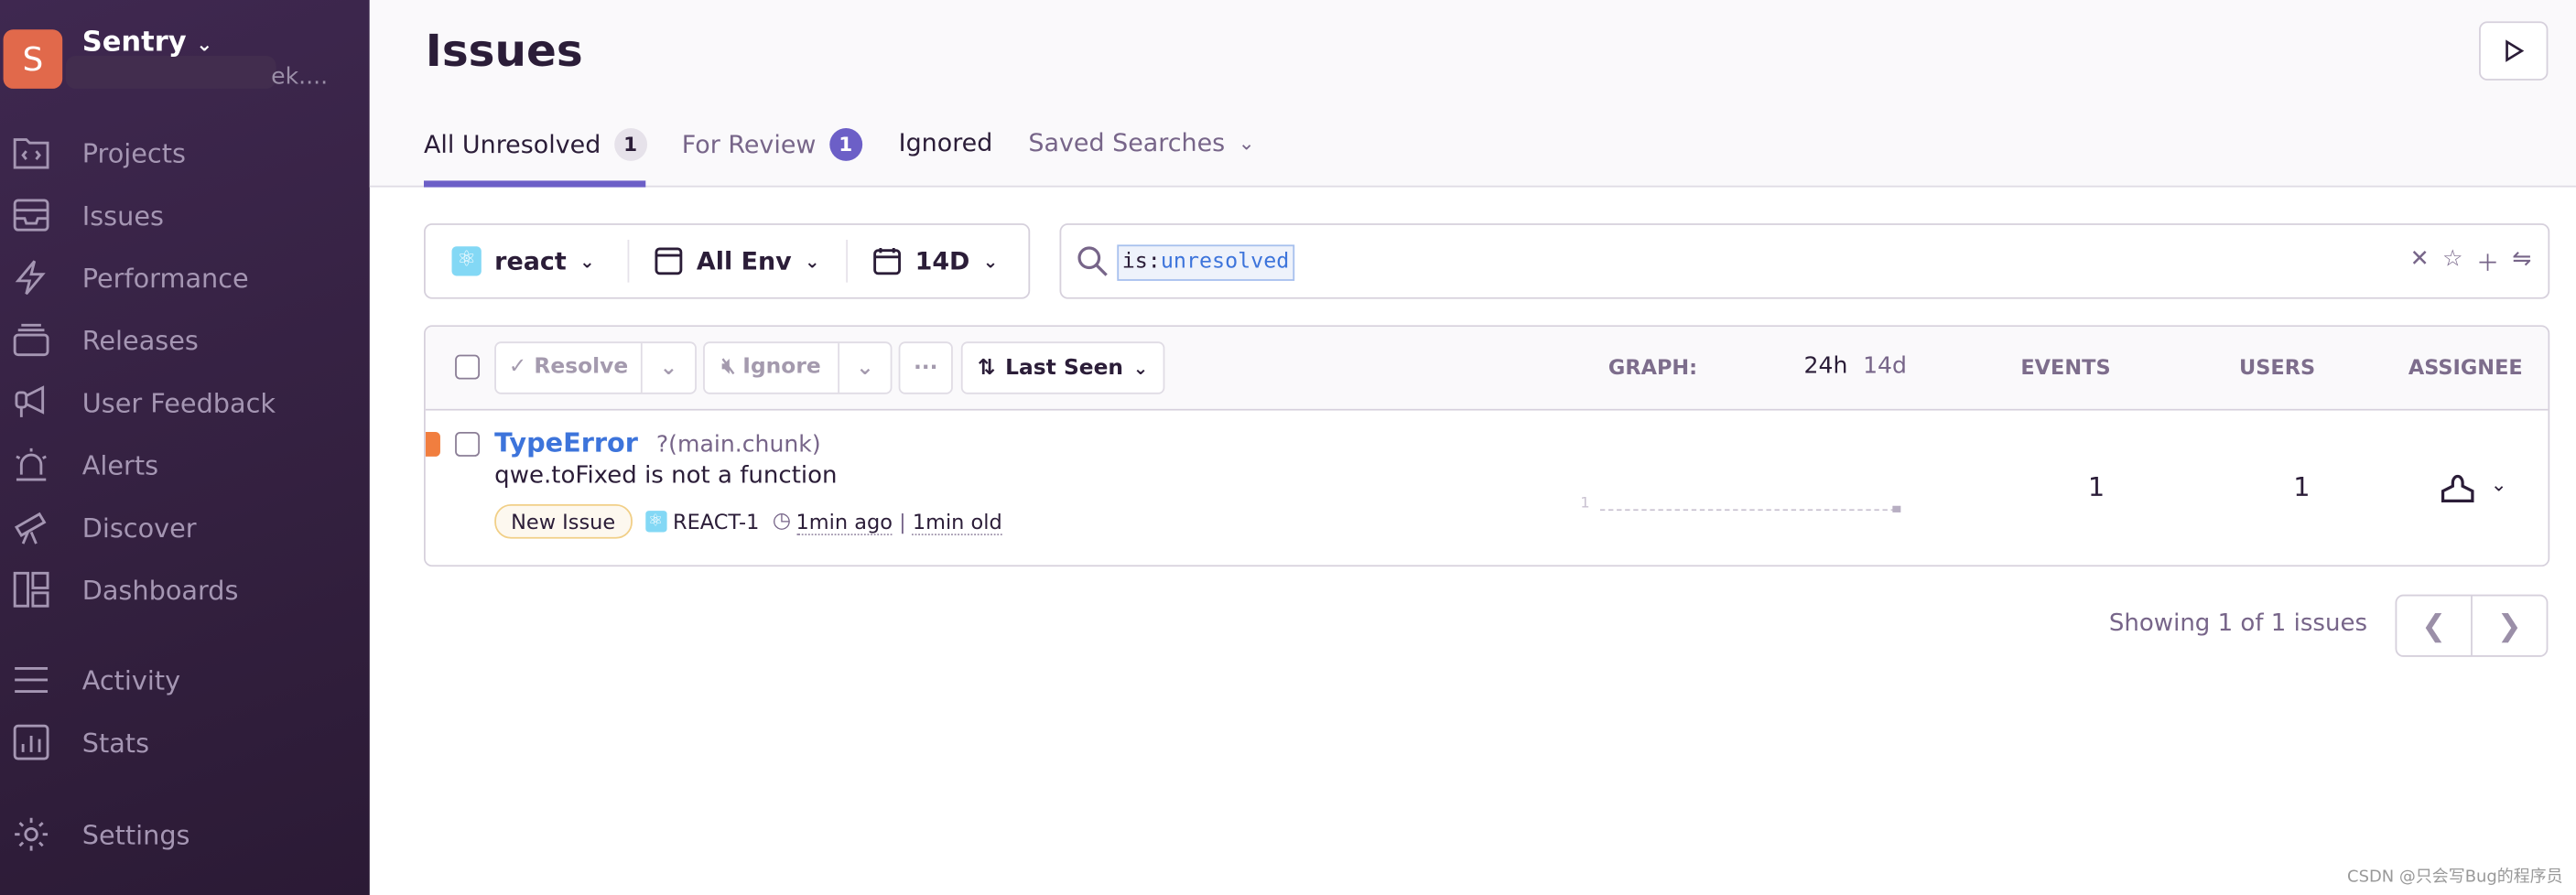  I want to click on next-page-button: ❯, so click(2510, 625).